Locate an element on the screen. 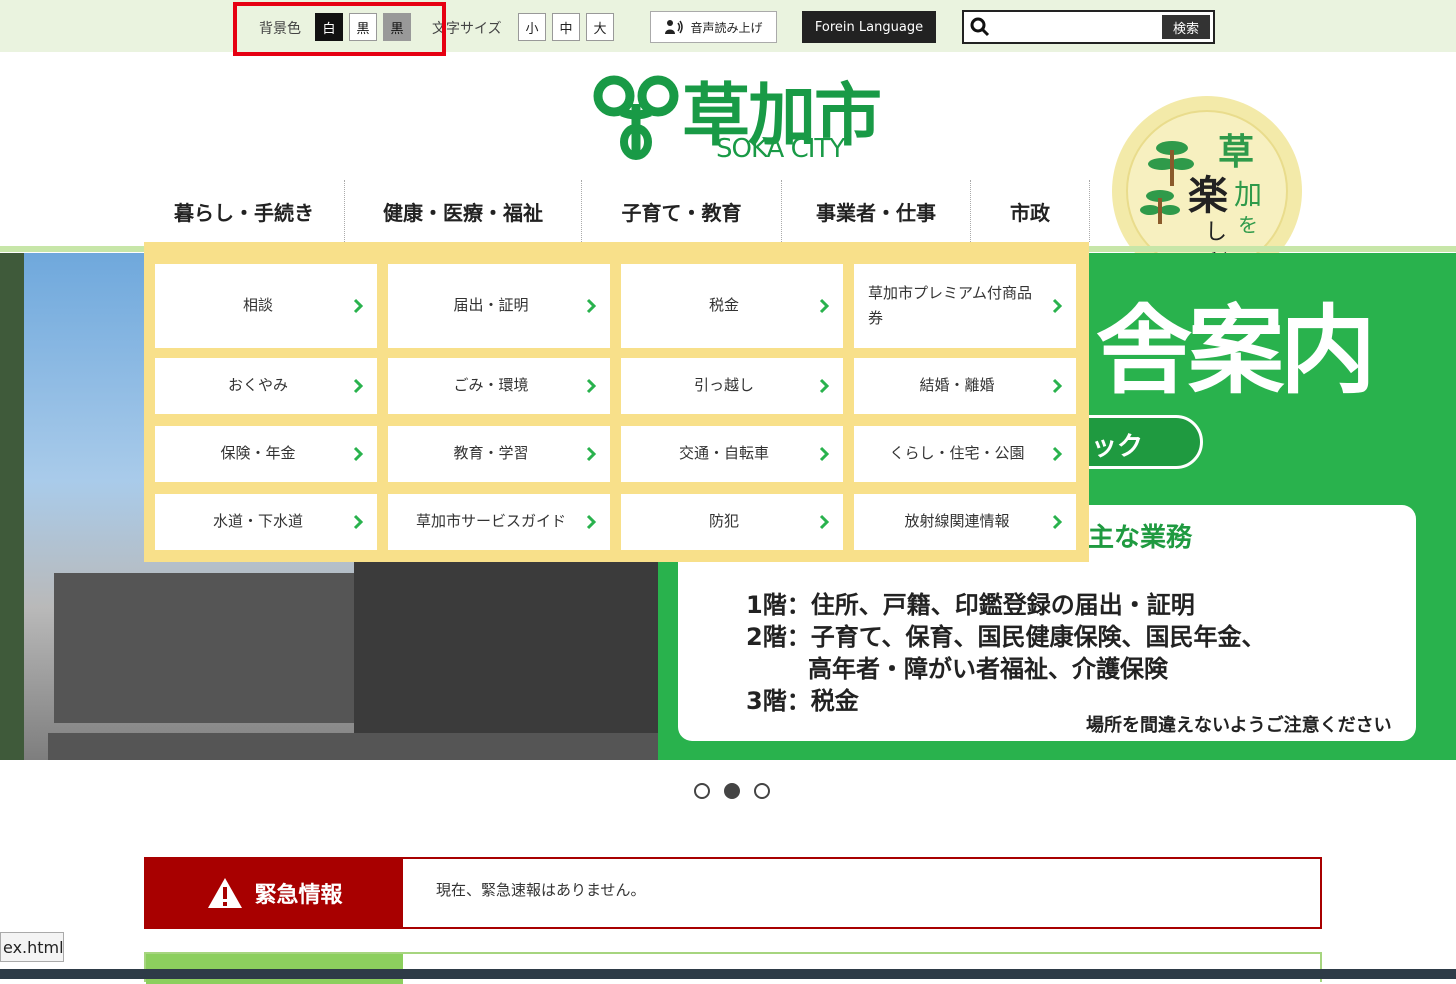  mega-menu-item: 水道・下水道 is located at coordinates (266, 522).